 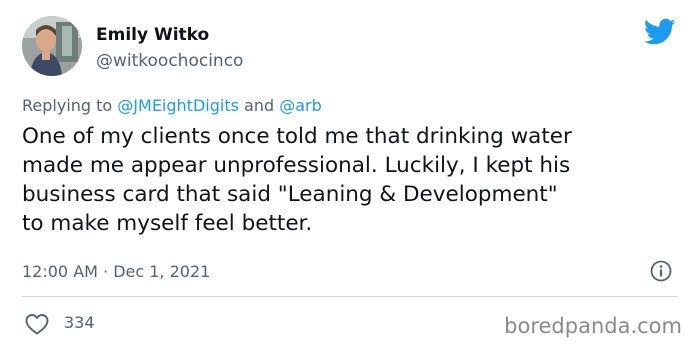 I want to click on watermark: boredpanda.com, so click(x=593, y=326).